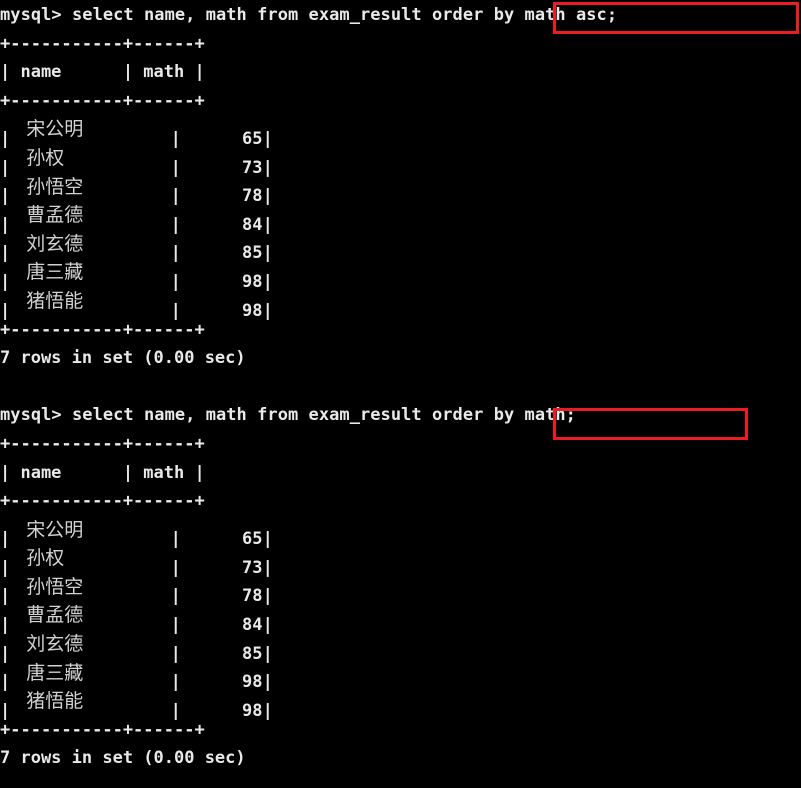 Image resolution: width=801 pixels, height=788 pixels. What do you see at coordinates (102, 72) in the screenshot?
I see `table-header-1: | name | math |` at bounding box center [102, 72].